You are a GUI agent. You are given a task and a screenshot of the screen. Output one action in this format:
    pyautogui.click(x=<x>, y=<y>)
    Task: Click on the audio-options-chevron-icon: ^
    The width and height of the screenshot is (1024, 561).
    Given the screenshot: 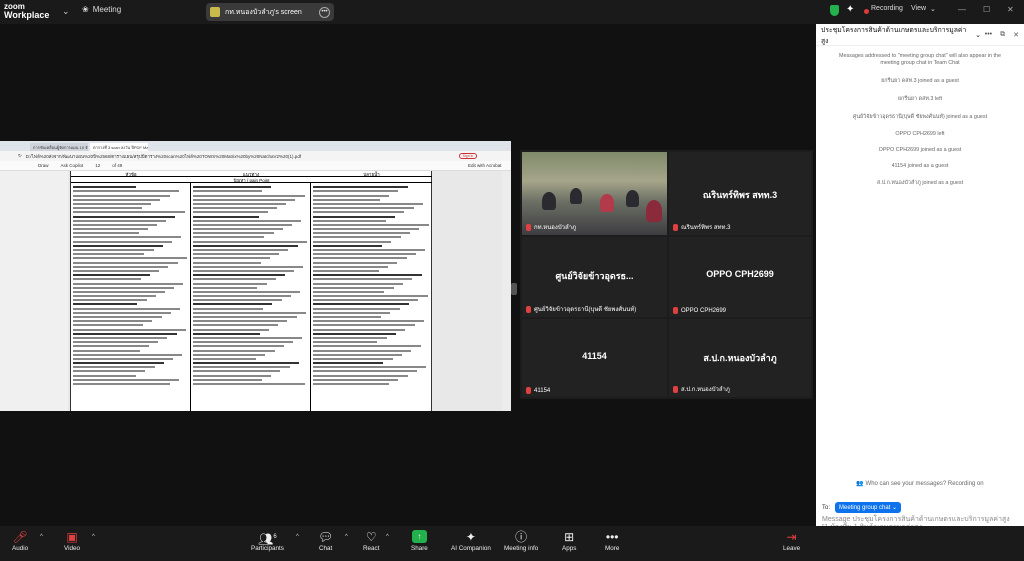 What is the action you would take?
    pyautogui.click(x=41, y=537)
    